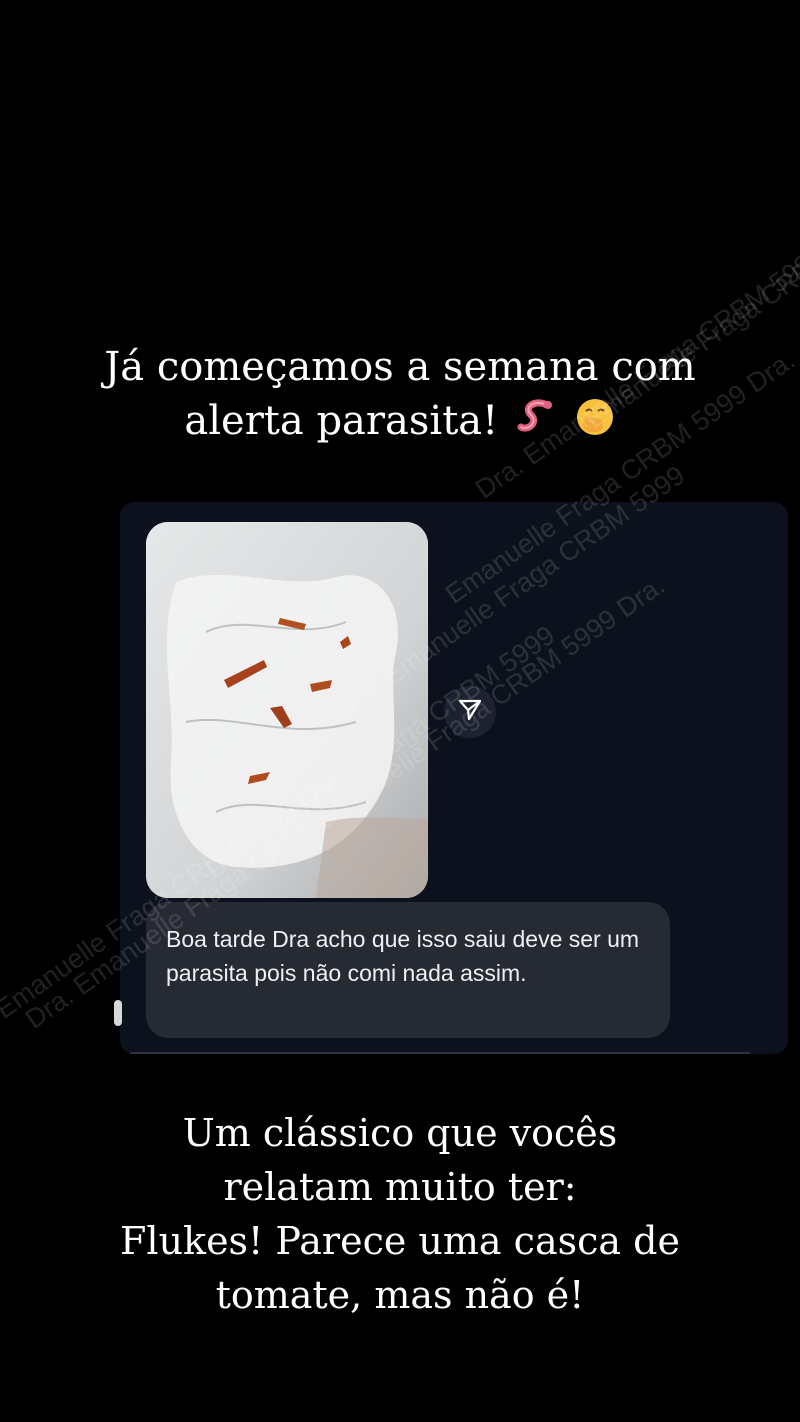 Image resolution: width=800 pixels, height=1422 pixels. I want to click on paper-plane-icon, so click(470, 712).